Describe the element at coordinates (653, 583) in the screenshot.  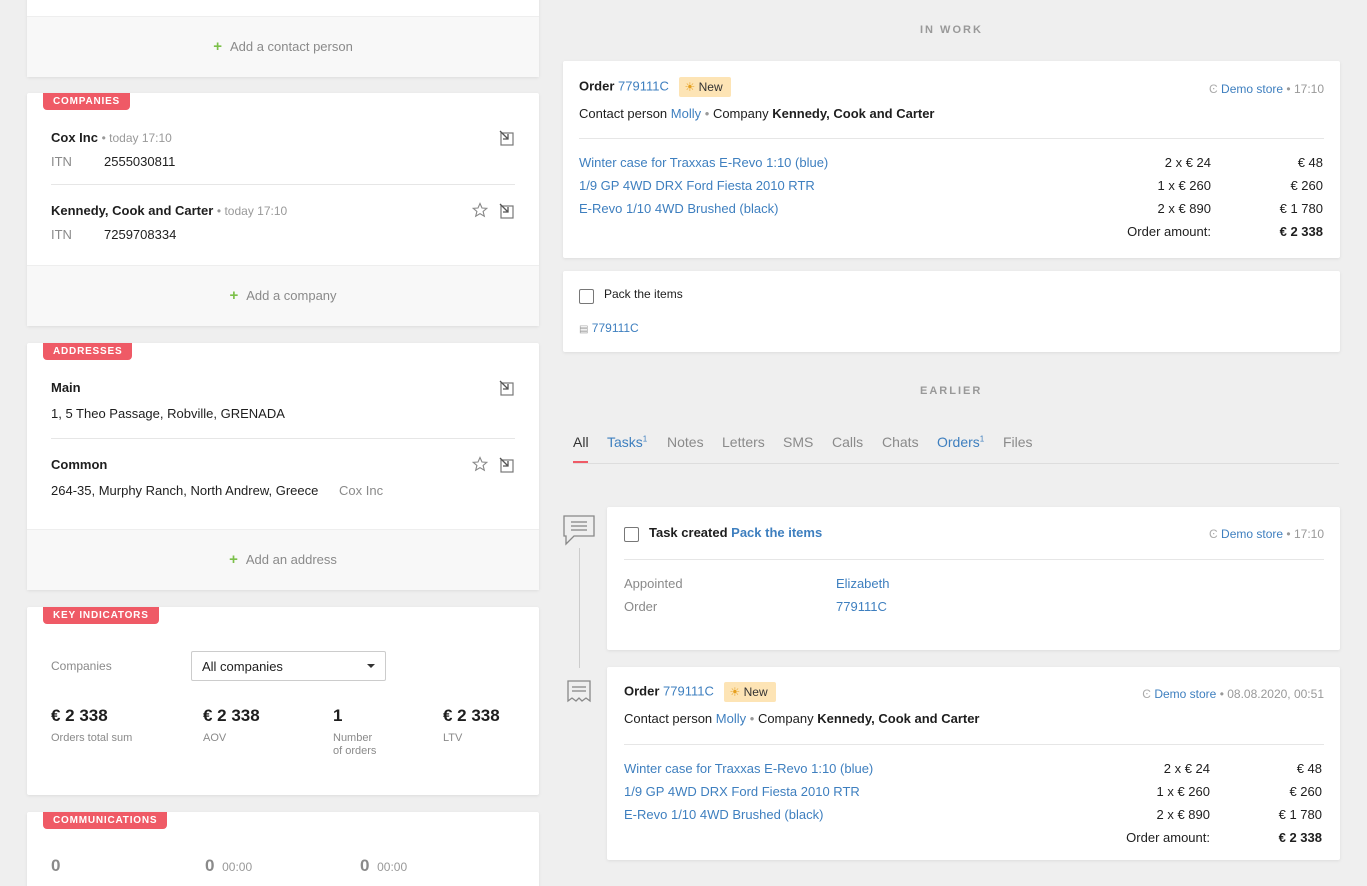
I see `appointed-label: Appointed` at that location.